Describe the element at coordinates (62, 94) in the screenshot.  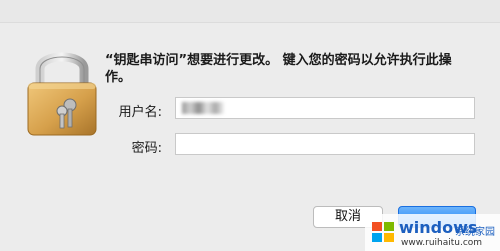
I see `padlock-with-keys-icon` at that location.